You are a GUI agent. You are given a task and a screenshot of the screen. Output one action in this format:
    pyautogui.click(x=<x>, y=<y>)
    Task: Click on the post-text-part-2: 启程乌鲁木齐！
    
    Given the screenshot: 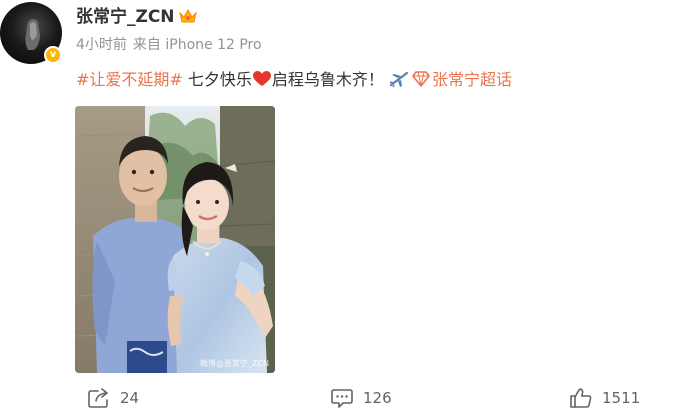 What is the action you would take?
    pyautogui.click(x=327, y=79)
    